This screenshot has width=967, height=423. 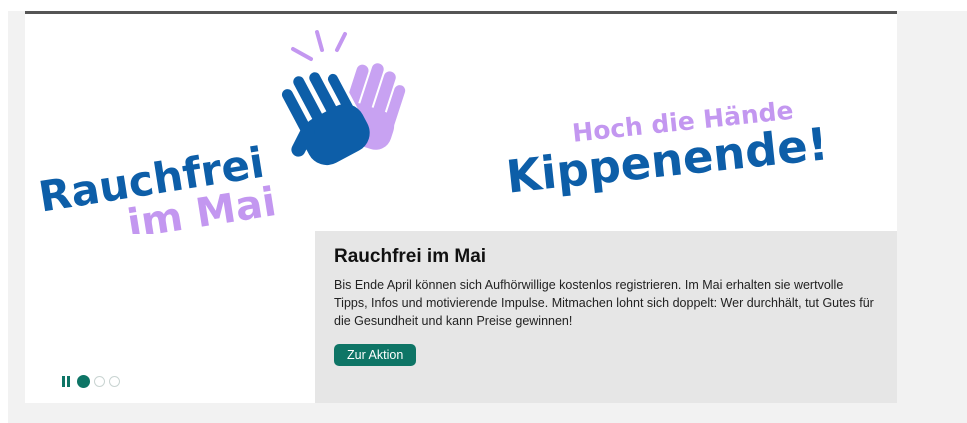 I want to click on slide-title: Rauchfrei im Mai, so click(x=410, y=256).